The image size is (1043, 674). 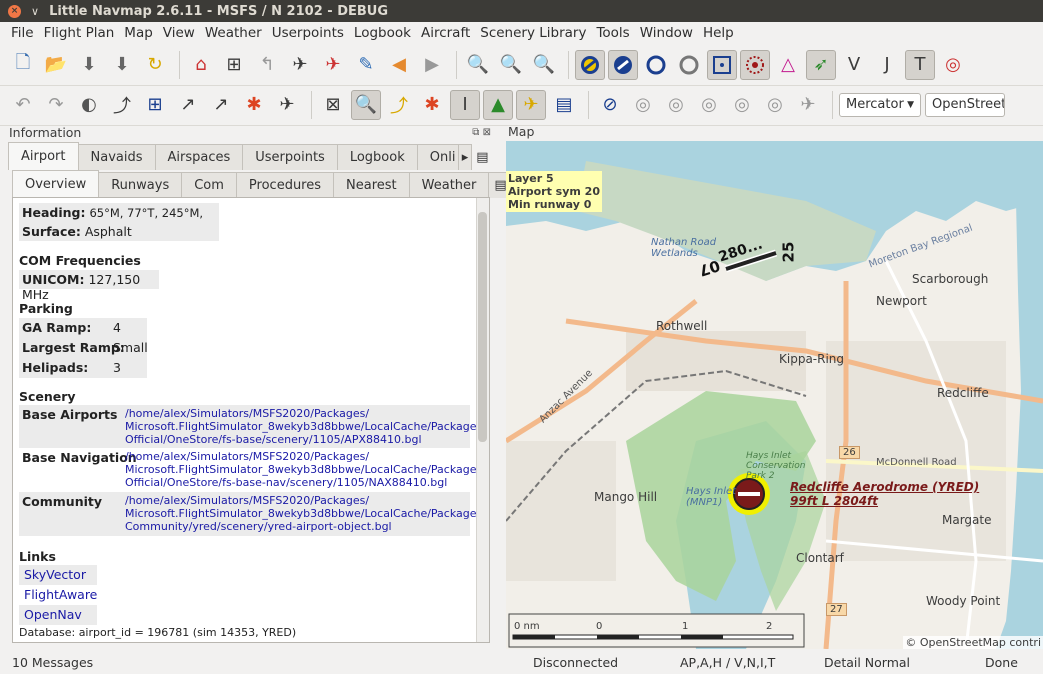 What do you see at coordinates (43, 156) in the screenshot?
I see `tab-airport: Airport` at bounding box center [43, 156].